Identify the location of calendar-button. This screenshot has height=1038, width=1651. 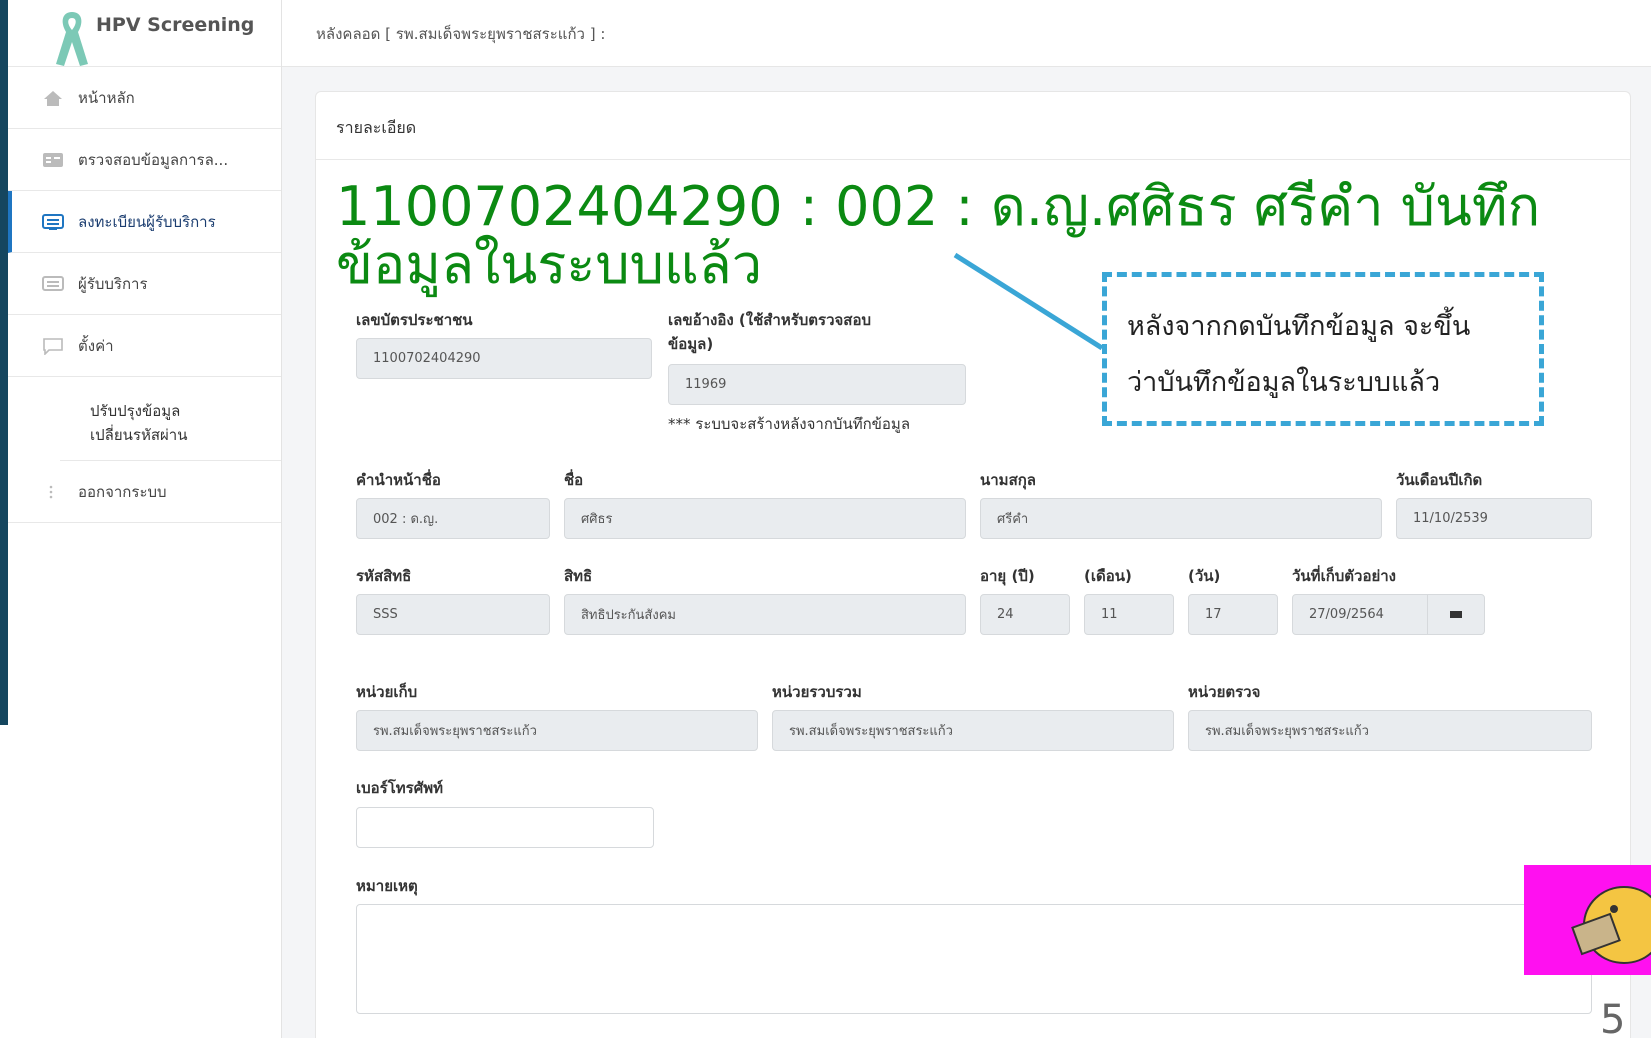
(1456, 614).